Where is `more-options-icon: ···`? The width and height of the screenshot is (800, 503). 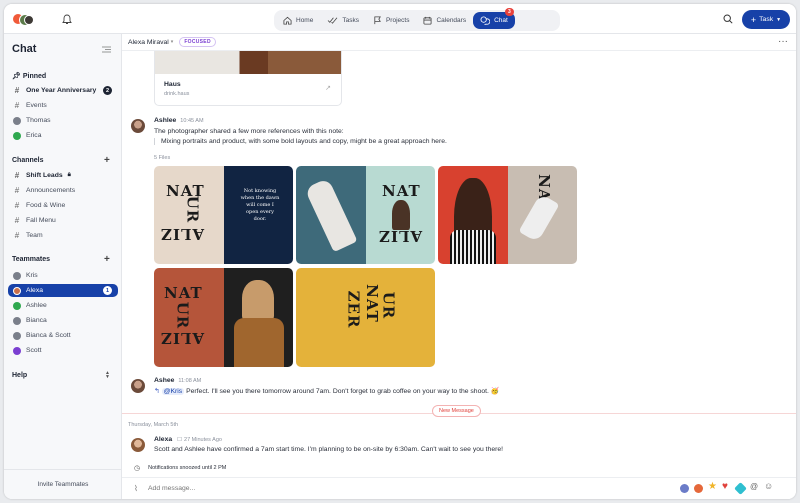
more-options-icon: ··· is located at coordinates (783, 41).